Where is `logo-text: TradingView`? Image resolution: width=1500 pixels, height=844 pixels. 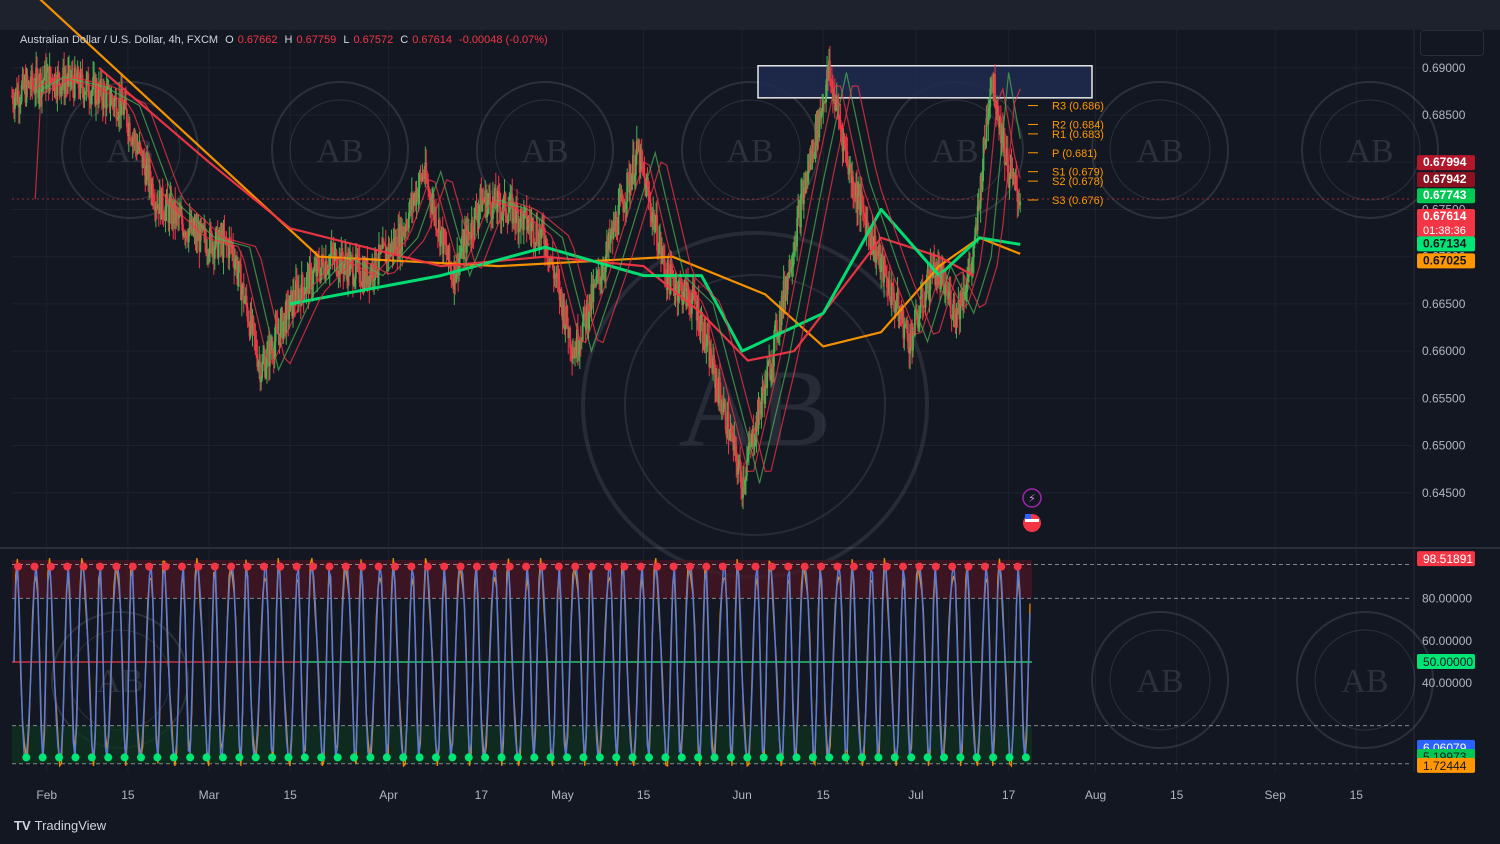 logo-text: TradingView is located at coordinates (70, 825).